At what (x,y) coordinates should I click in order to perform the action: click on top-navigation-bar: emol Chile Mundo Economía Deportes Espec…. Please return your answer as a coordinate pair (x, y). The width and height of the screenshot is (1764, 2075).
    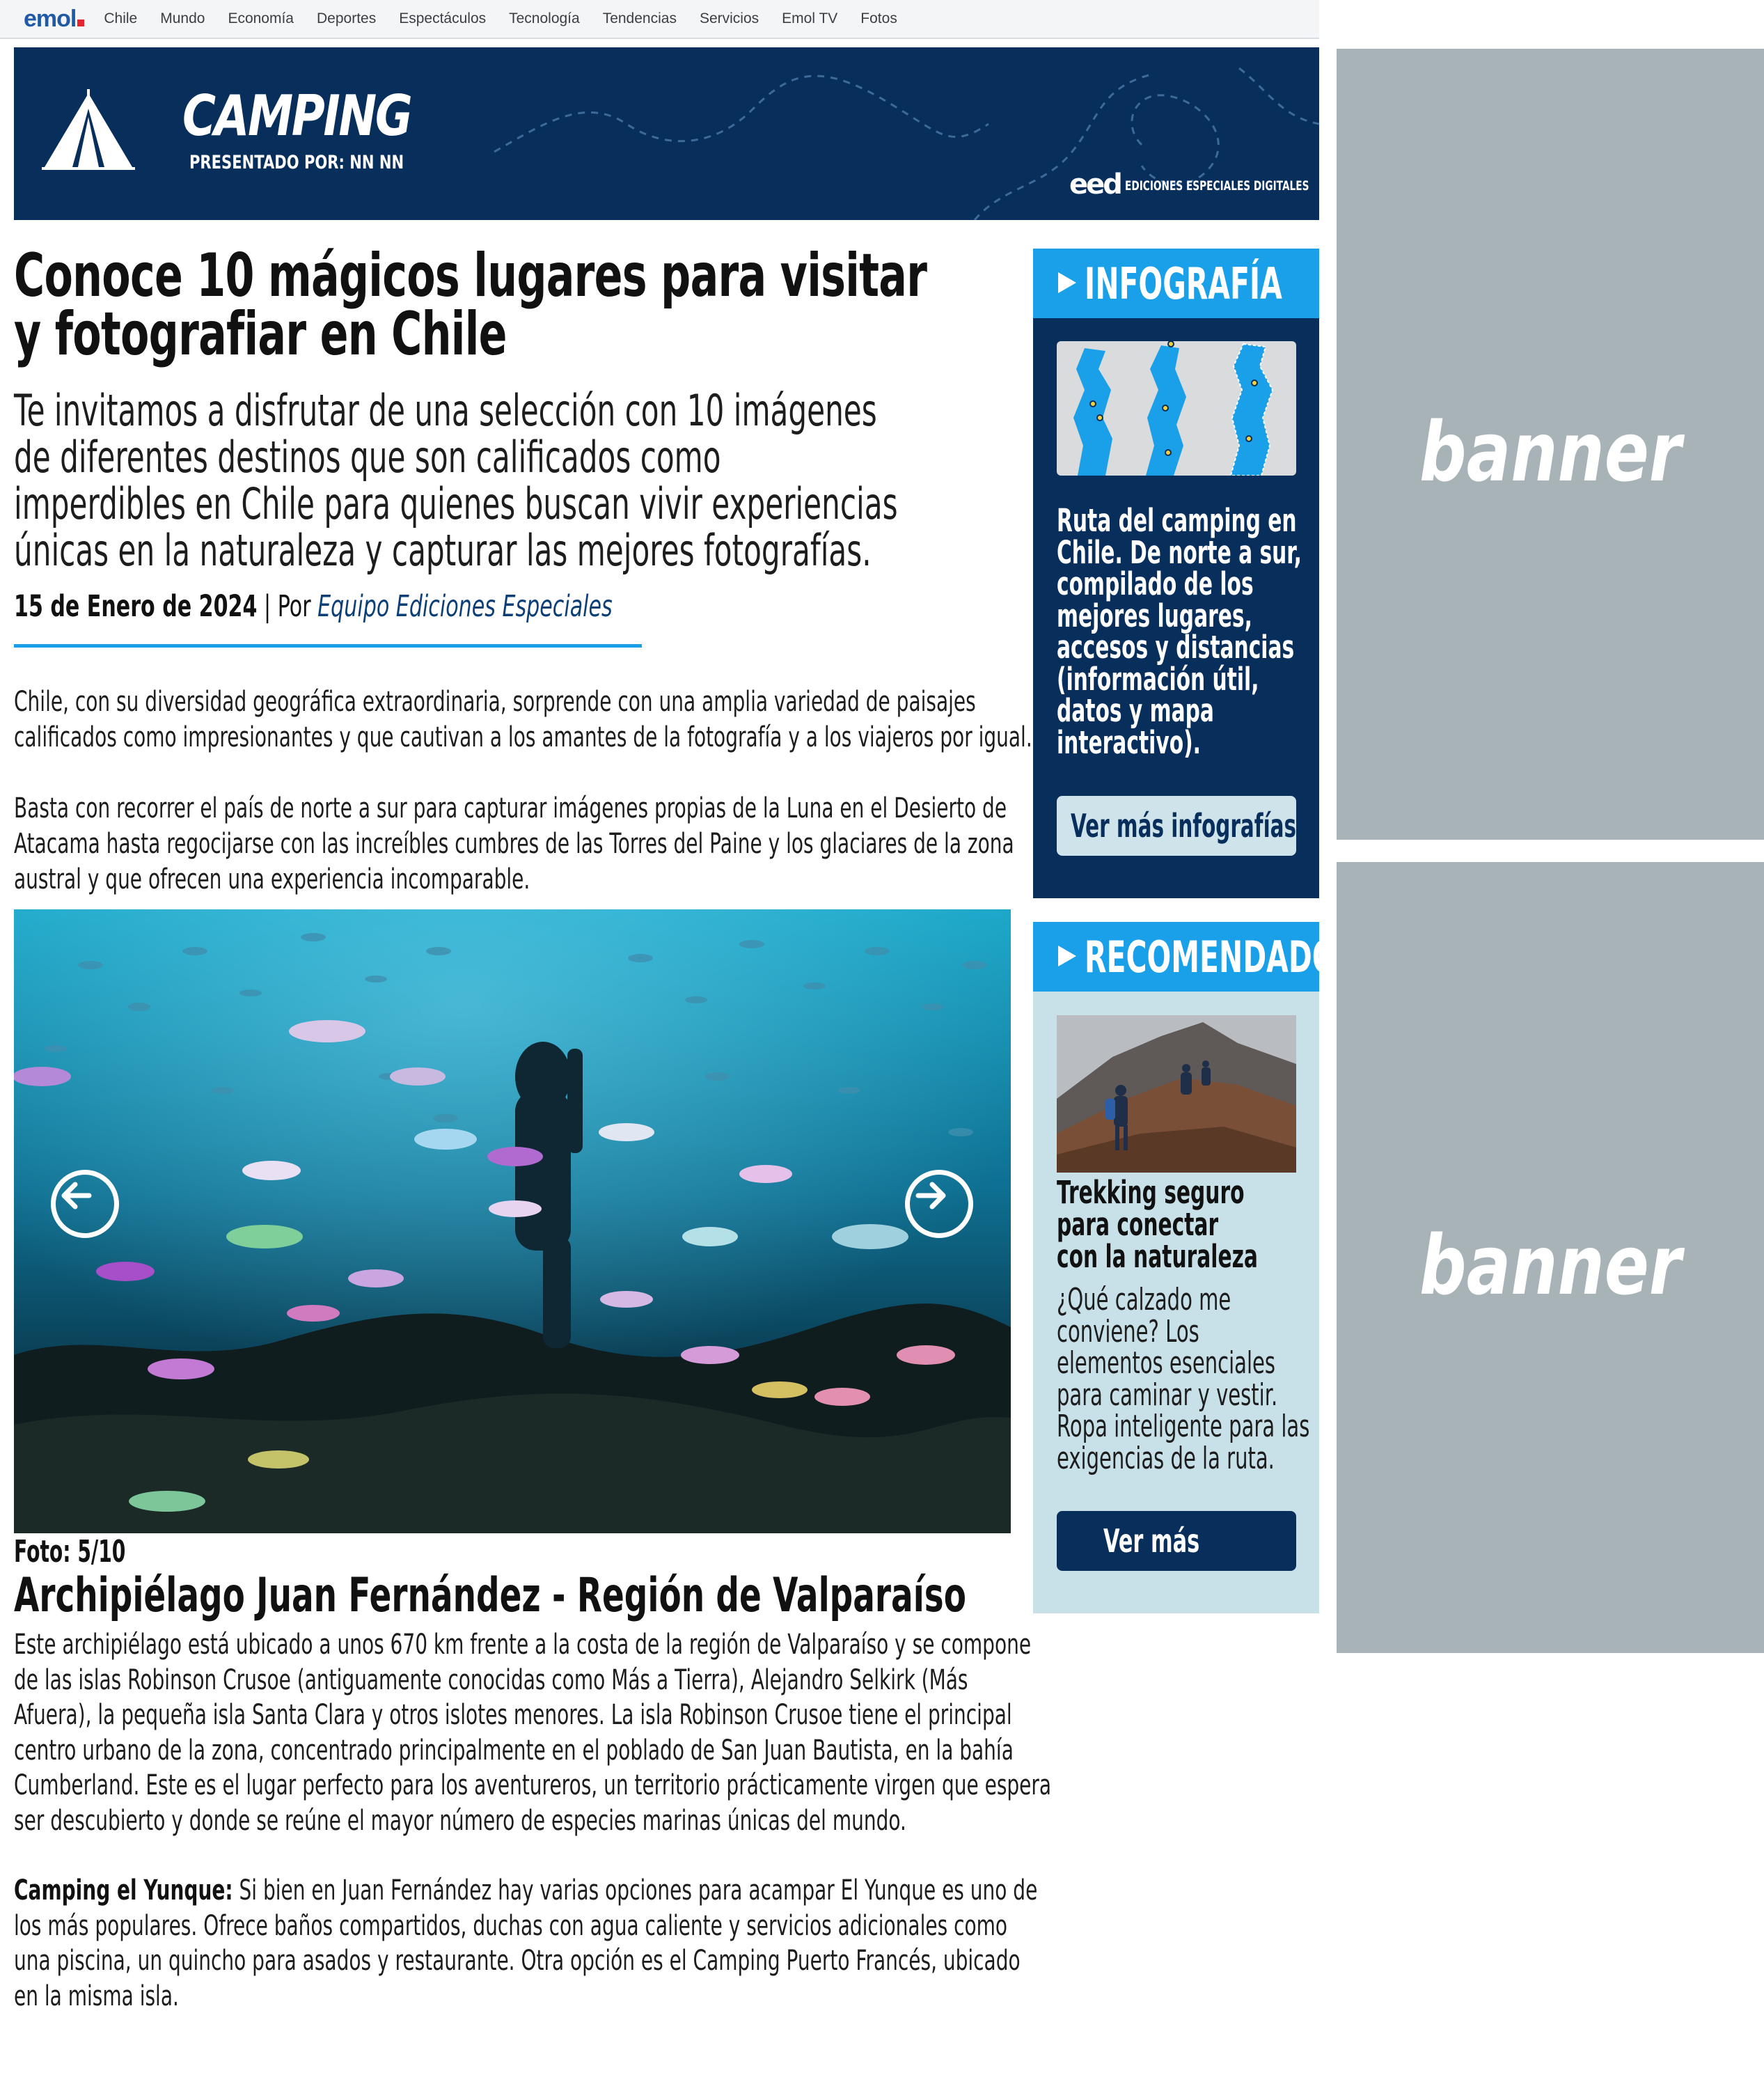
    Looking at the image, I should click on (659, 19).